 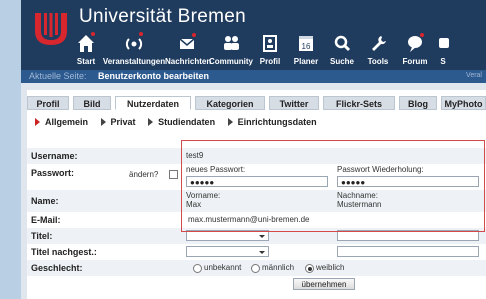 What do you see at coordinates (463, 103) in the screenshot?
I see `tab-myphoto: MyPhoto` at bounding box center [463, 103].